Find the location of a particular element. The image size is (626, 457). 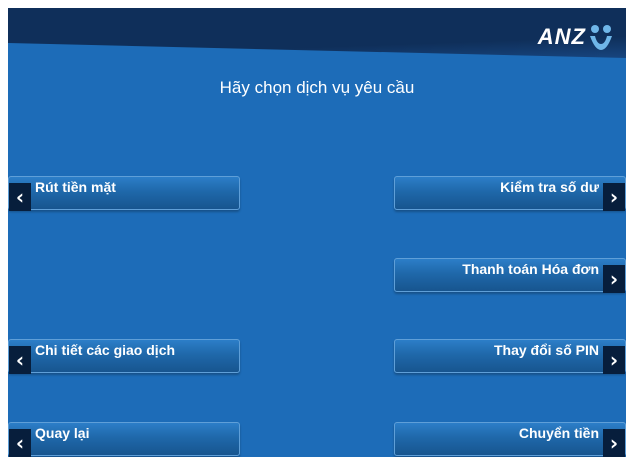

logo-text: ANZ is located at coordinates (561, 36).